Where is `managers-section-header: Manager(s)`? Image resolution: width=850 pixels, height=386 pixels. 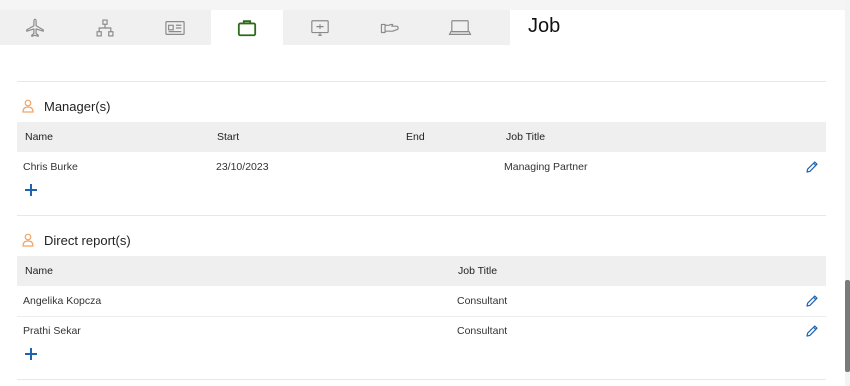 managers-section-header: Manager(s) is located at coordinates (65, 106).